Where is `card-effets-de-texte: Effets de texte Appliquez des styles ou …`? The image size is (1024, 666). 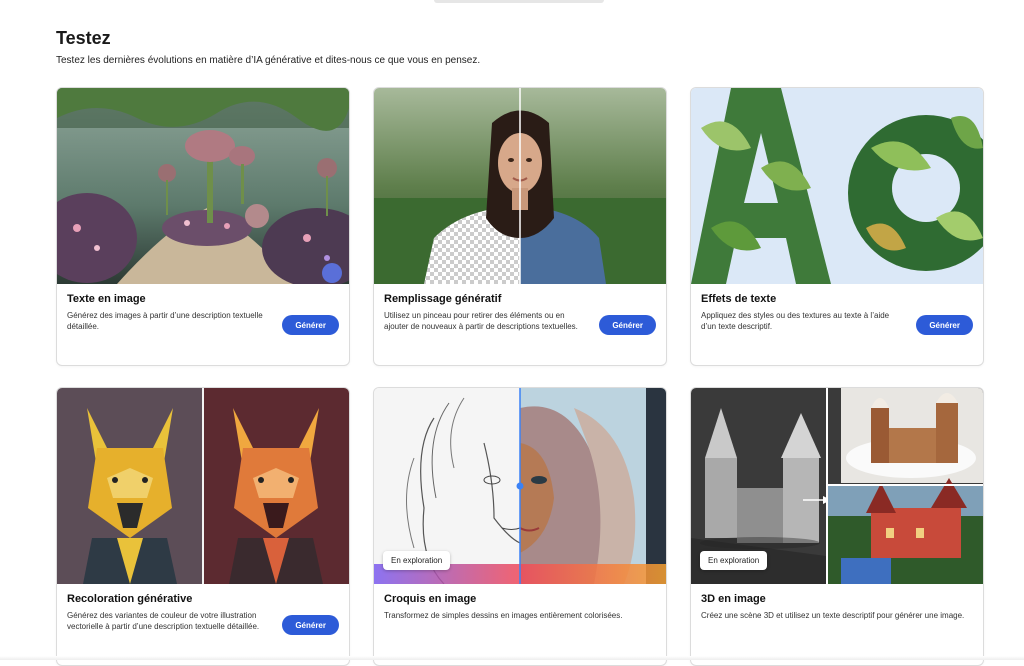
card-effets-de-texte: Effets de texte Appliquez des styles ou … is located at coordinates (837, 226).